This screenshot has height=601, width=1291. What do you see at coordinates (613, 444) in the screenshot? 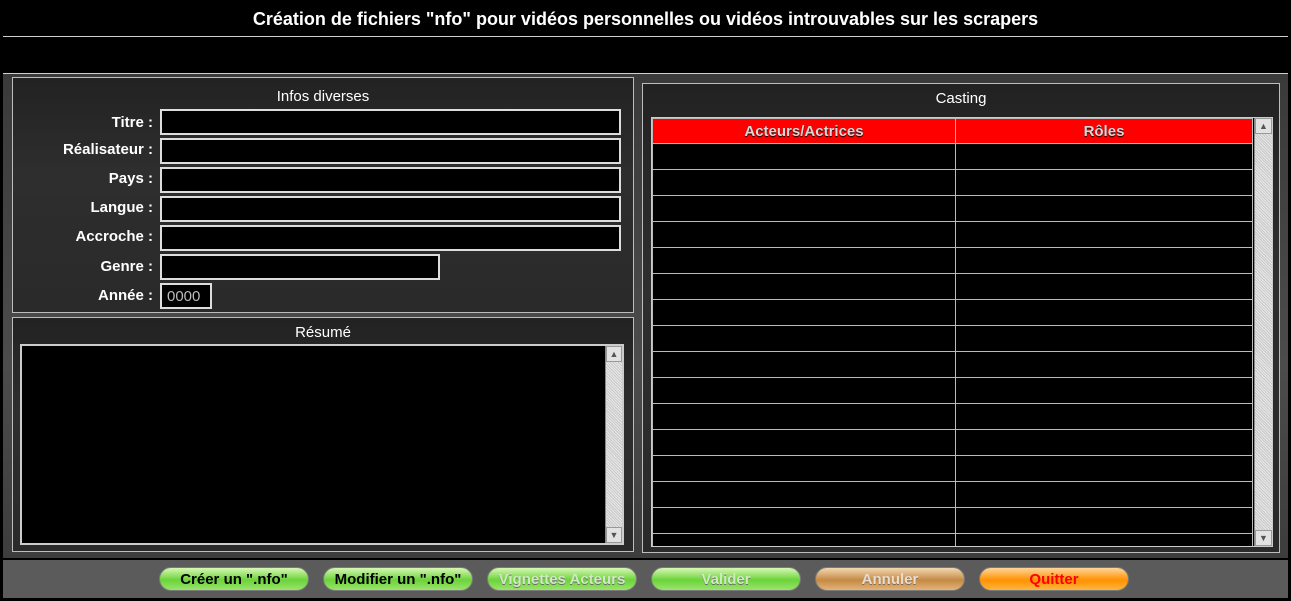
I see `resume-scrollbar: ▲ ▼` at bounding box center [613, 444].